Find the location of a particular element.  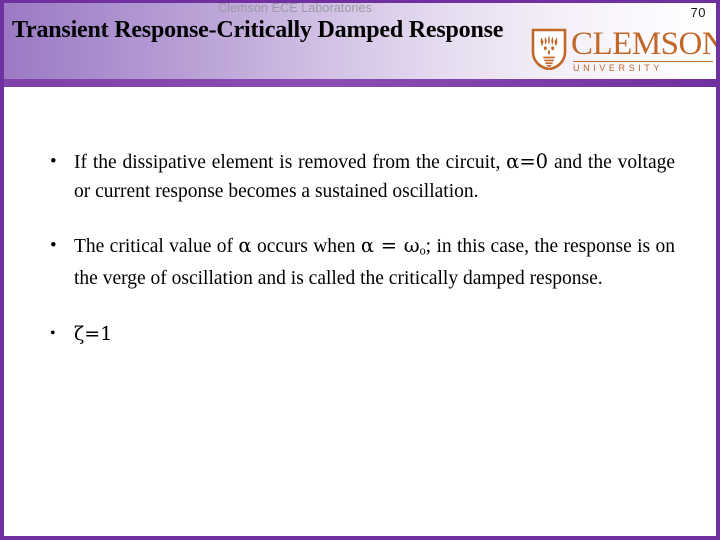

frame-bottom-border is located at coordinates (360, 538).